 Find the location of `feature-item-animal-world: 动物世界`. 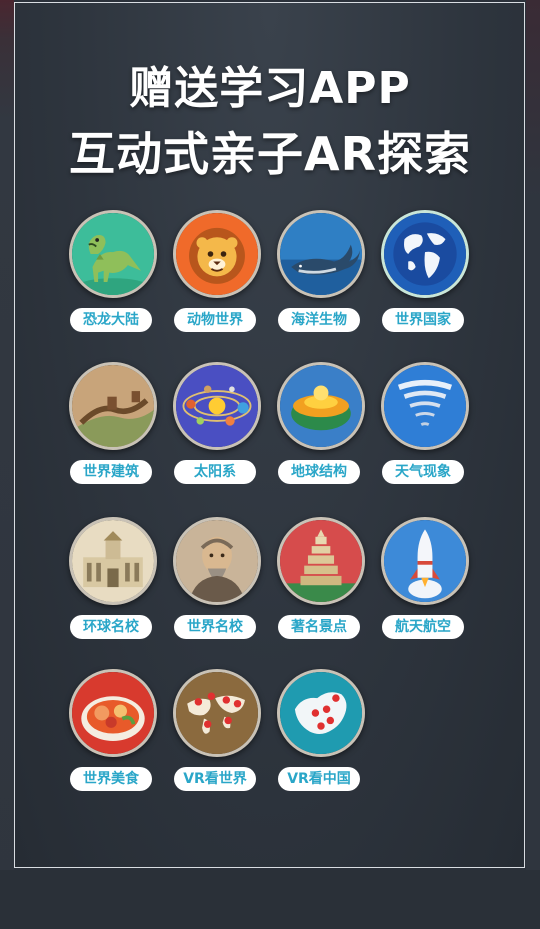

feature-item-animal-world: 动物世界 is located at coordinates (217, 280).